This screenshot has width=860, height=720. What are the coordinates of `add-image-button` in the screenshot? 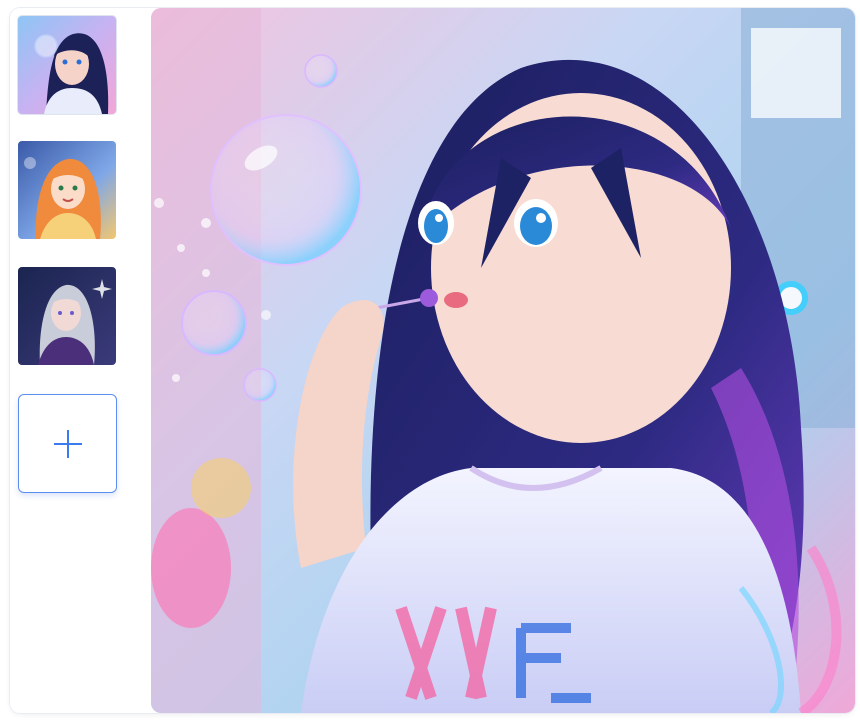 It's located at (67, 443).